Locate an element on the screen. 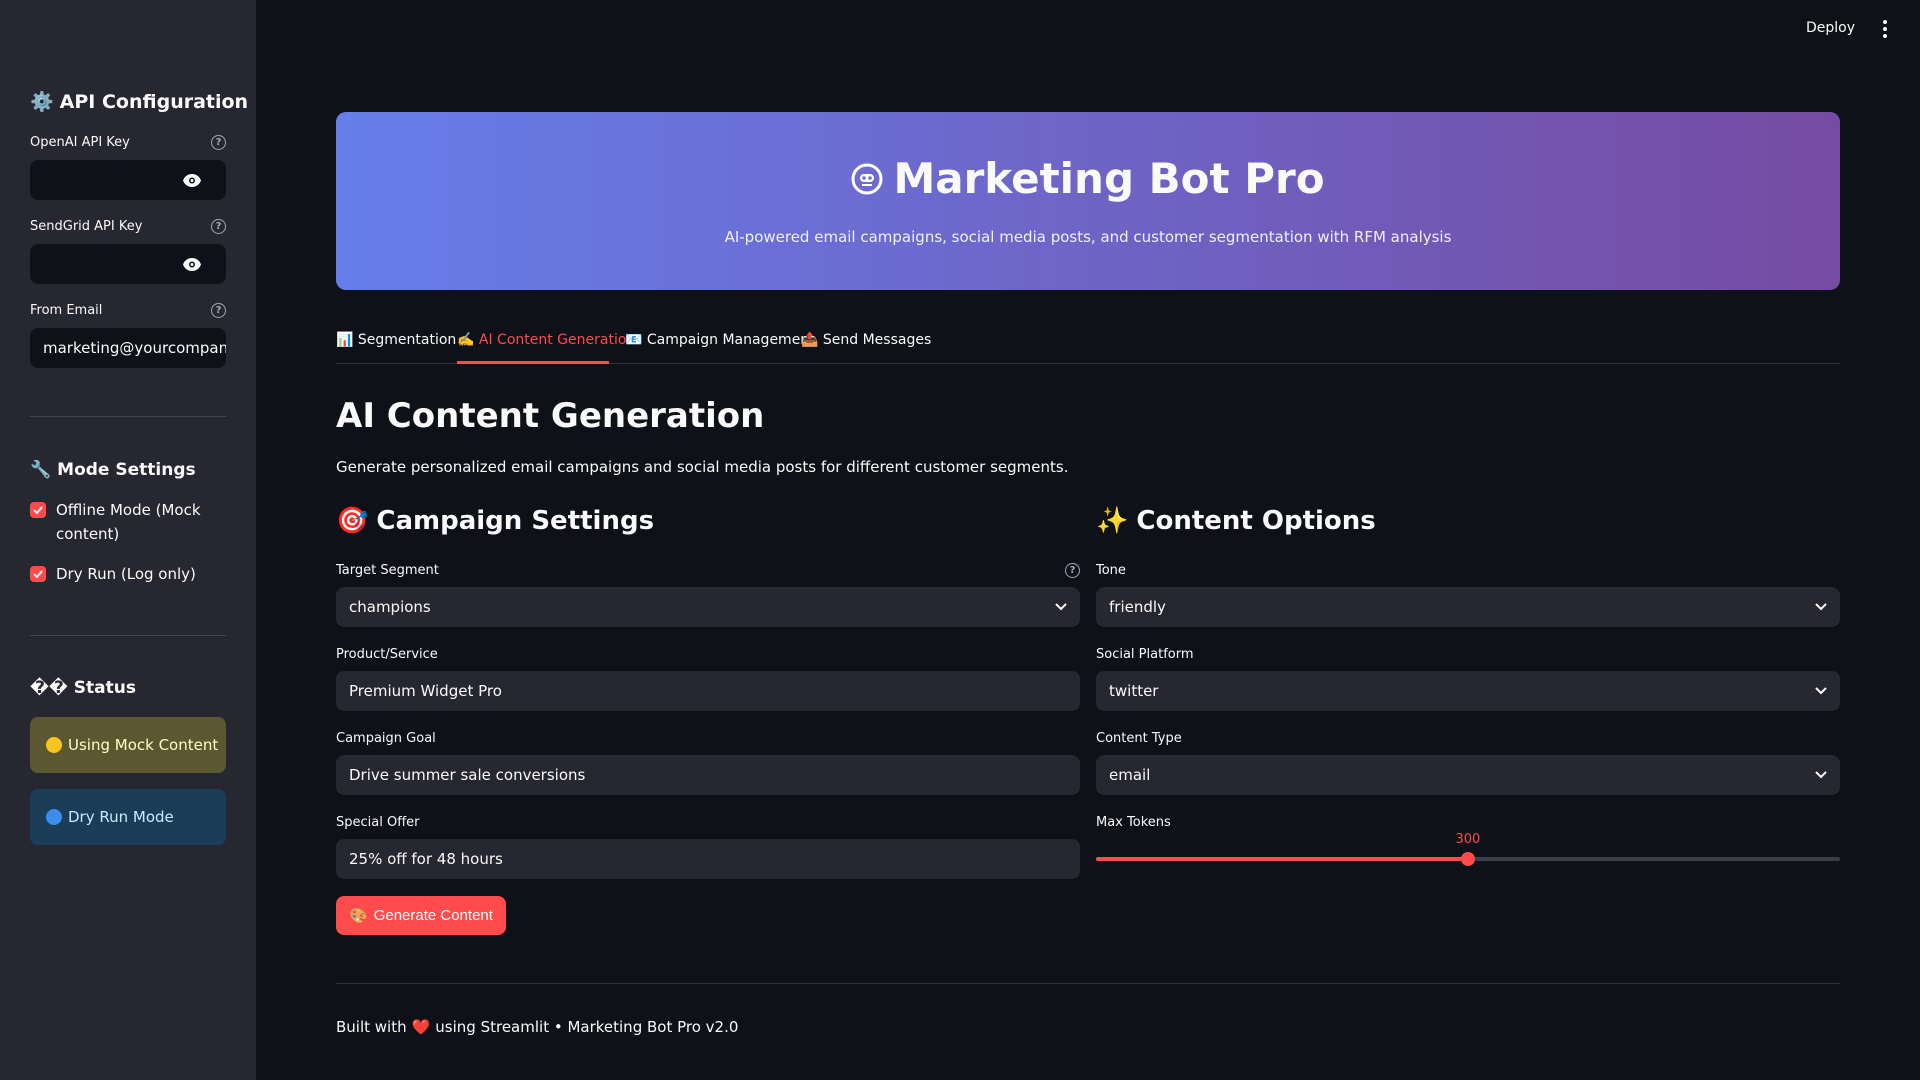  product-input: Premium Widget Pro is located at coordinates (708, 691).